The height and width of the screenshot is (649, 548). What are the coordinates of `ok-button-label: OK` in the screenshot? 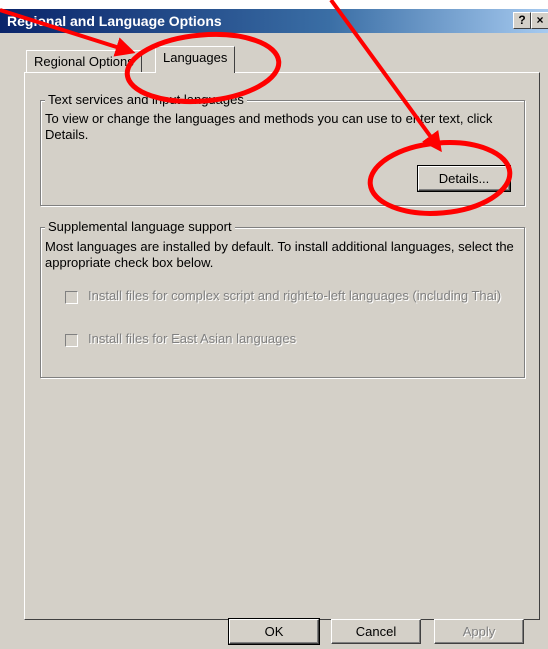 It's located at (274, 631).